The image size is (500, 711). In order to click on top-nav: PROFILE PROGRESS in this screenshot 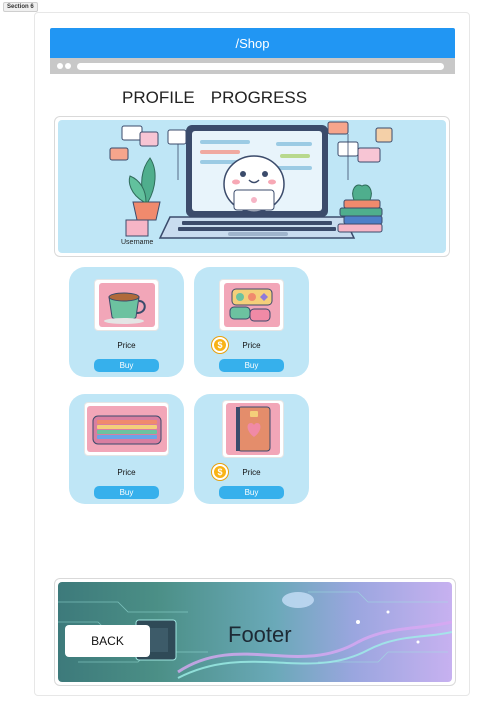, I will do `click(214, 98)`.